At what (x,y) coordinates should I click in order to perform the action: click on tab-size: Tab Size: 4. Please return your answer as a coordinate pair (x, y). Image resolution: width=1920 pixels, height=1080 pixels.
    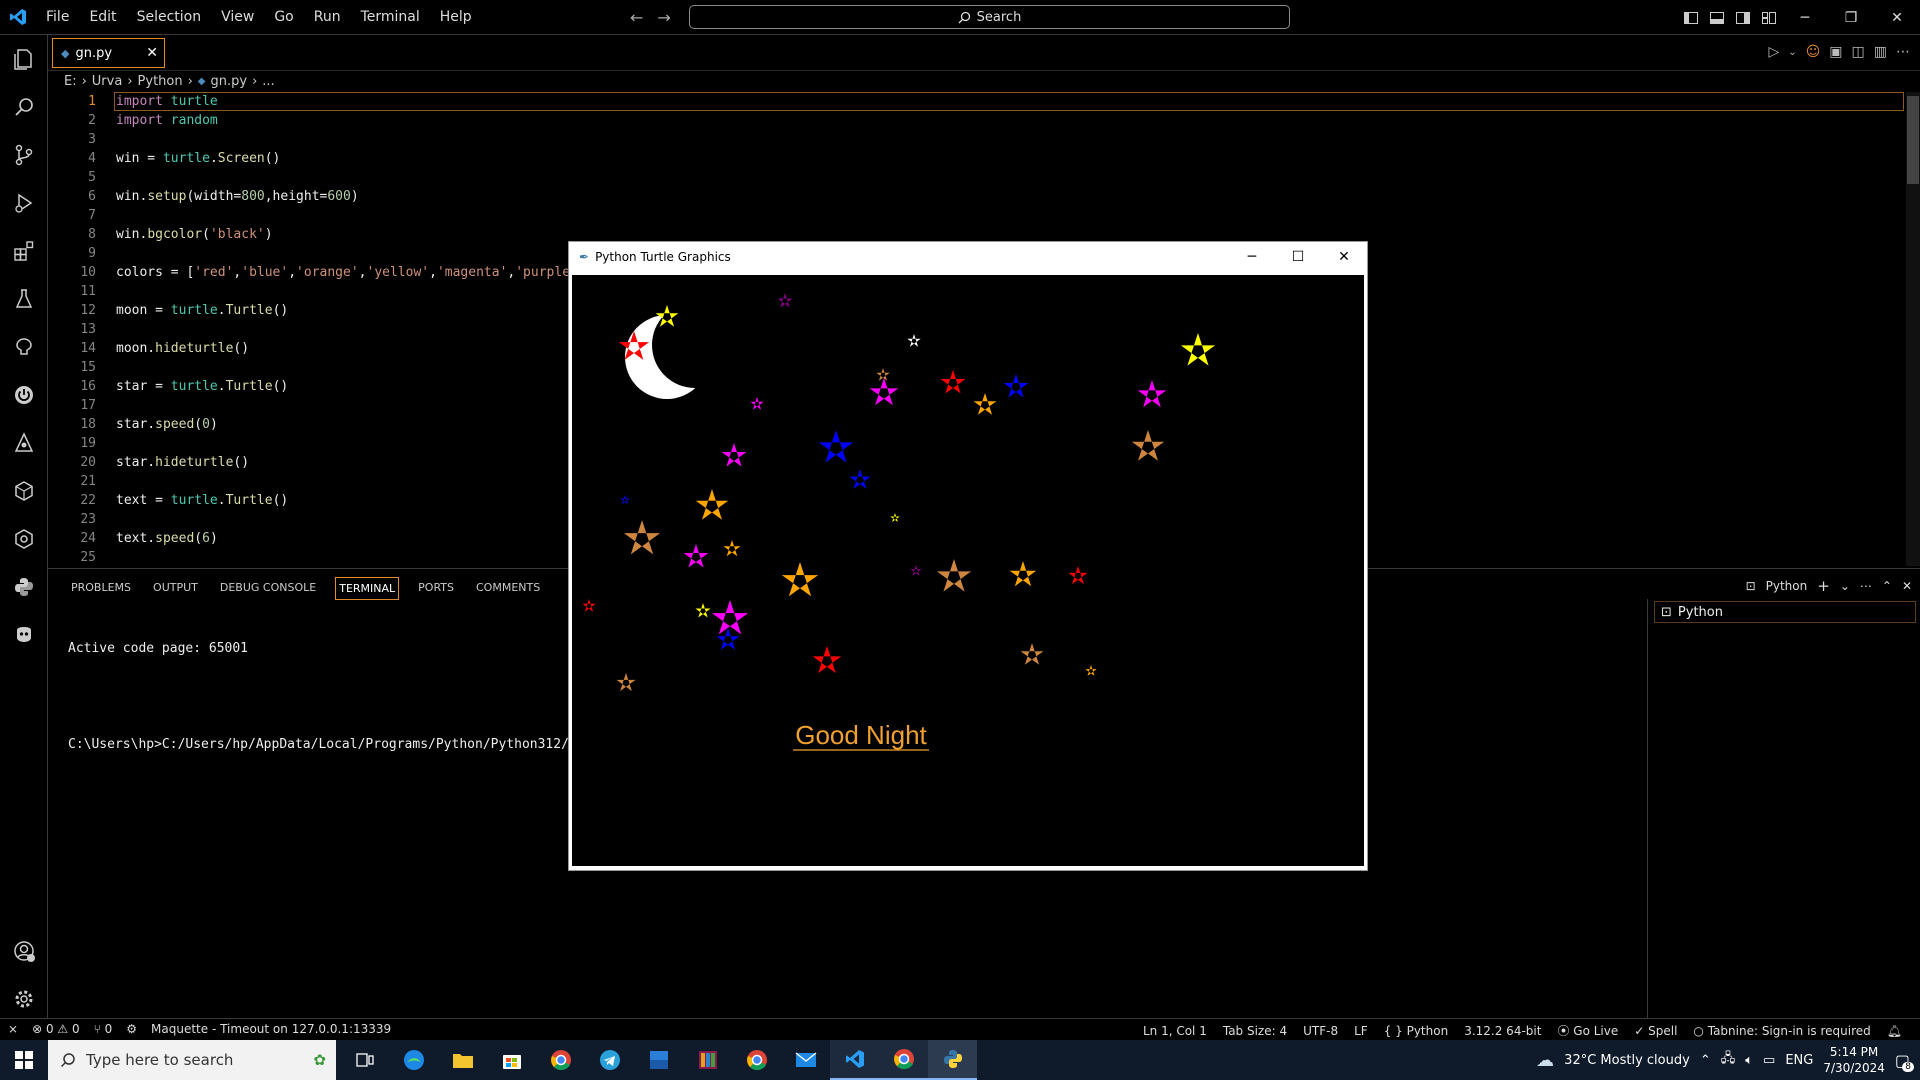
    Looking at the image, I should click on (1255, 1031).